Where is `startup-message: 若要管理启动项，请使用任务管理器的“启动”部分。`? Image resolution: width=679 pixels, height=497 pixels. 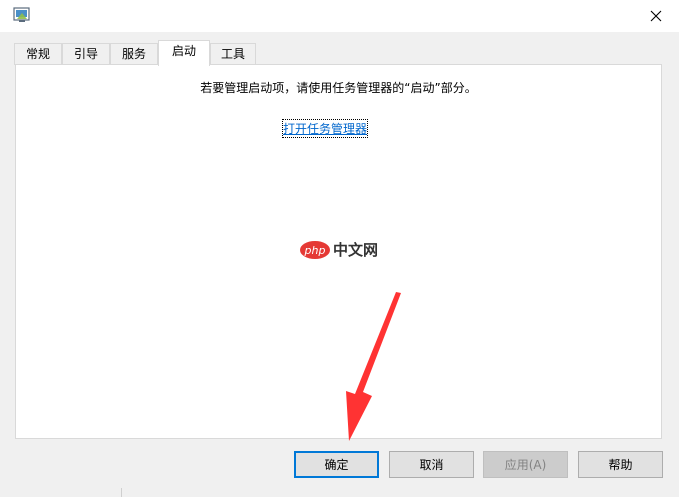
startup-message: 若要管理启动项，请使用任务管理器的“启动”部分。 is located at coordinates (338, 88).